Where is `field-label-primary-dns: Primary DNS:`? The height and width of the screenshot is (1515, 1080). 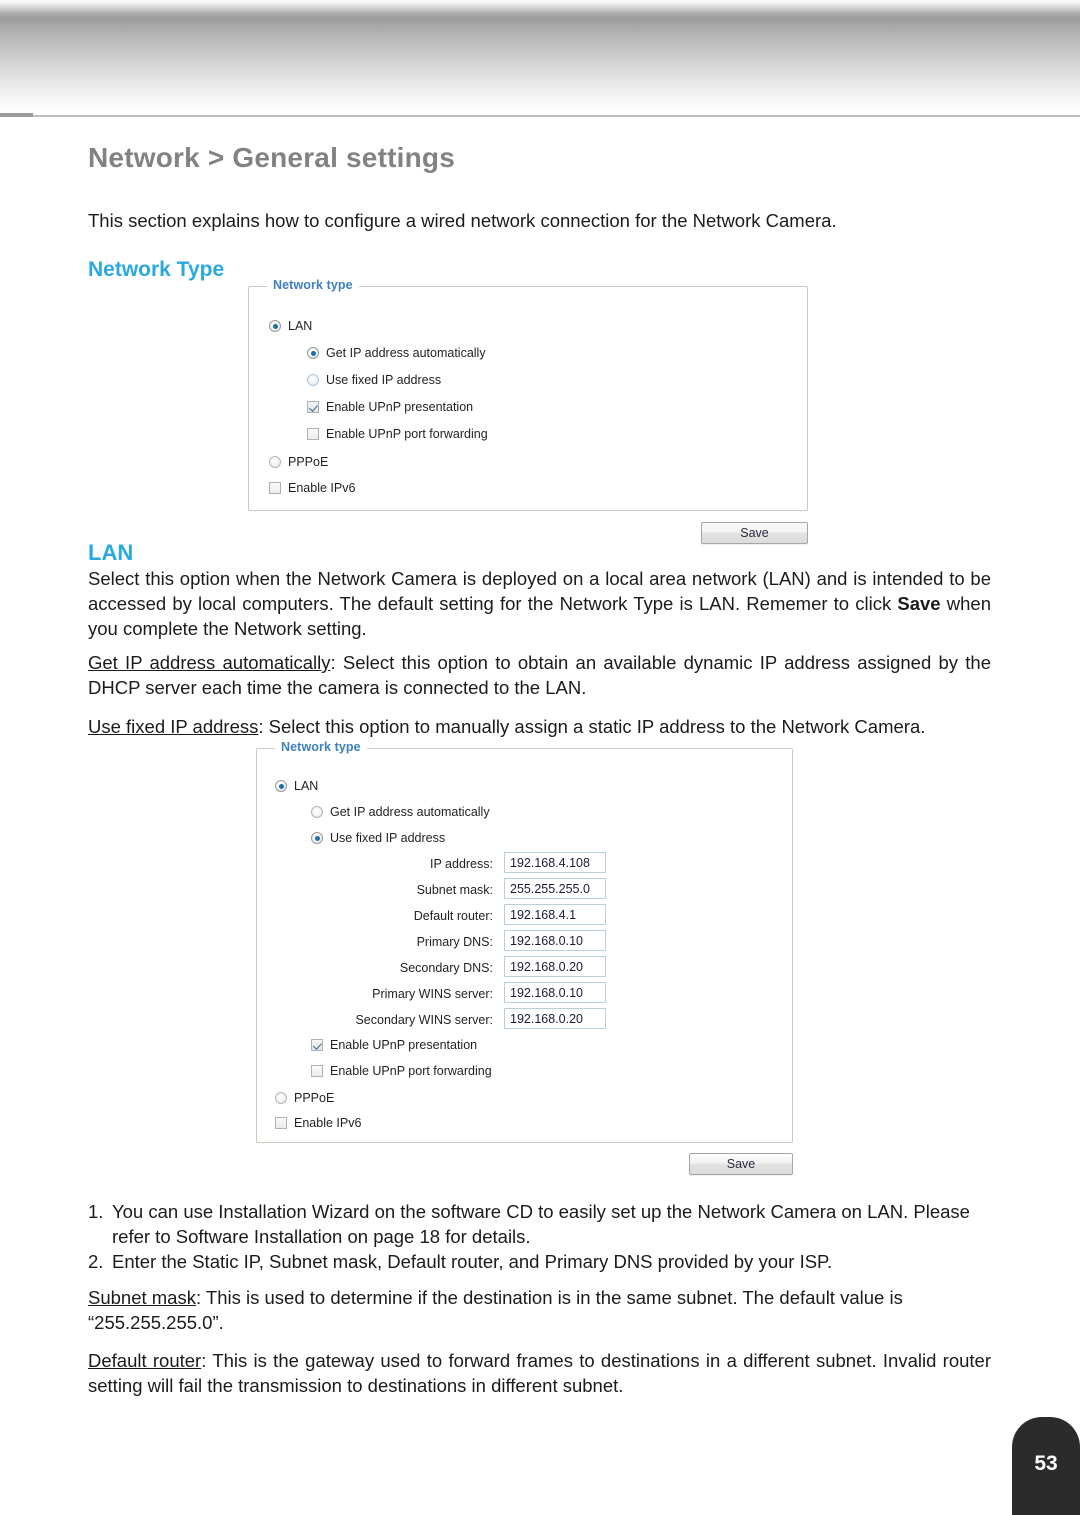
field-label-primary-dns: Primary DNS: is located at coordinates (454, 942).